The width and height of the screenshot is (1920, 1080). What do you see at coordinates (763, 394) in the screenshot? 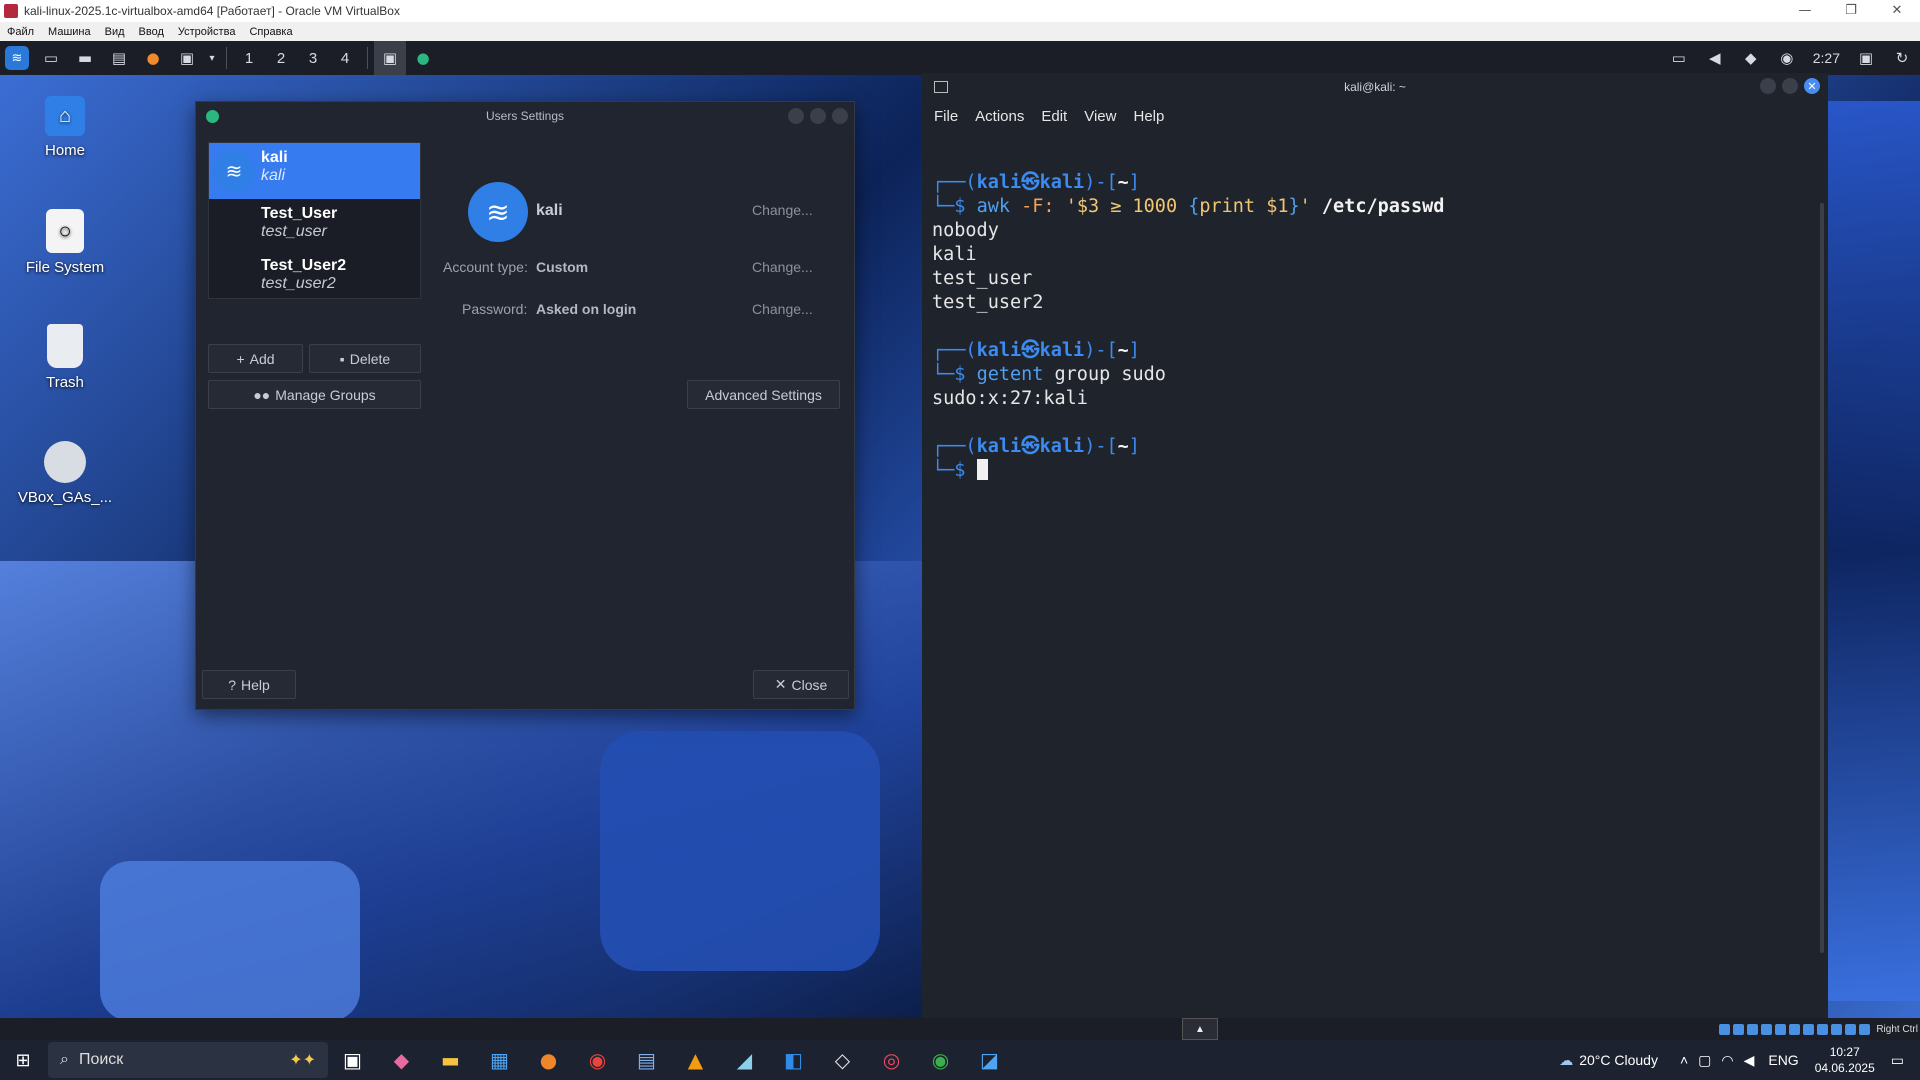
I see `advanced-settings-button: Advanced Settings` at bounding box center [763, 394].